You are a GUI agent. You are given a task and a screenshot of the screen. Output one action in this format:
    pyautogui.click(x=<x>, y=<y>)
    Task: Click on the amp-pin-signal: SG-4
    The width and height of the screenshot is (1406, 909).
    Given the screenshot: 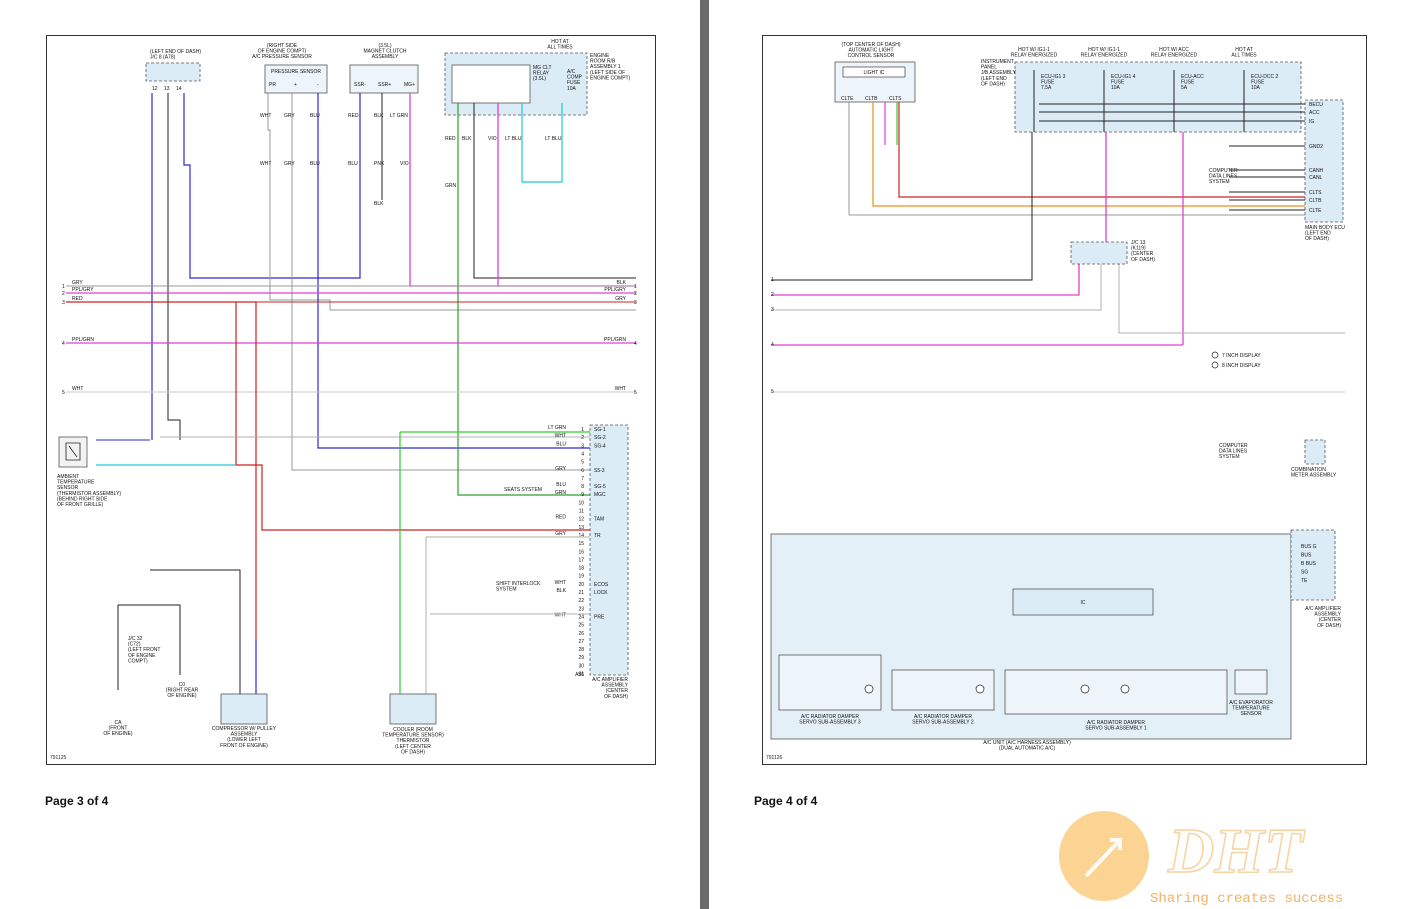 What is the action you would take?
    pyautogui.click(x=600, y=446)
    